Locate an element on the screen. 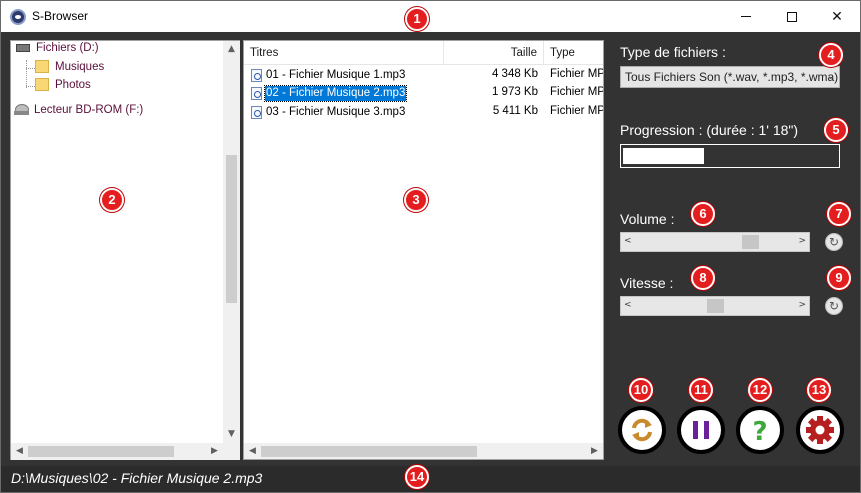 The image size is (861, 493). list-header: Titres Taille Type is located at coordinates (423, 53).